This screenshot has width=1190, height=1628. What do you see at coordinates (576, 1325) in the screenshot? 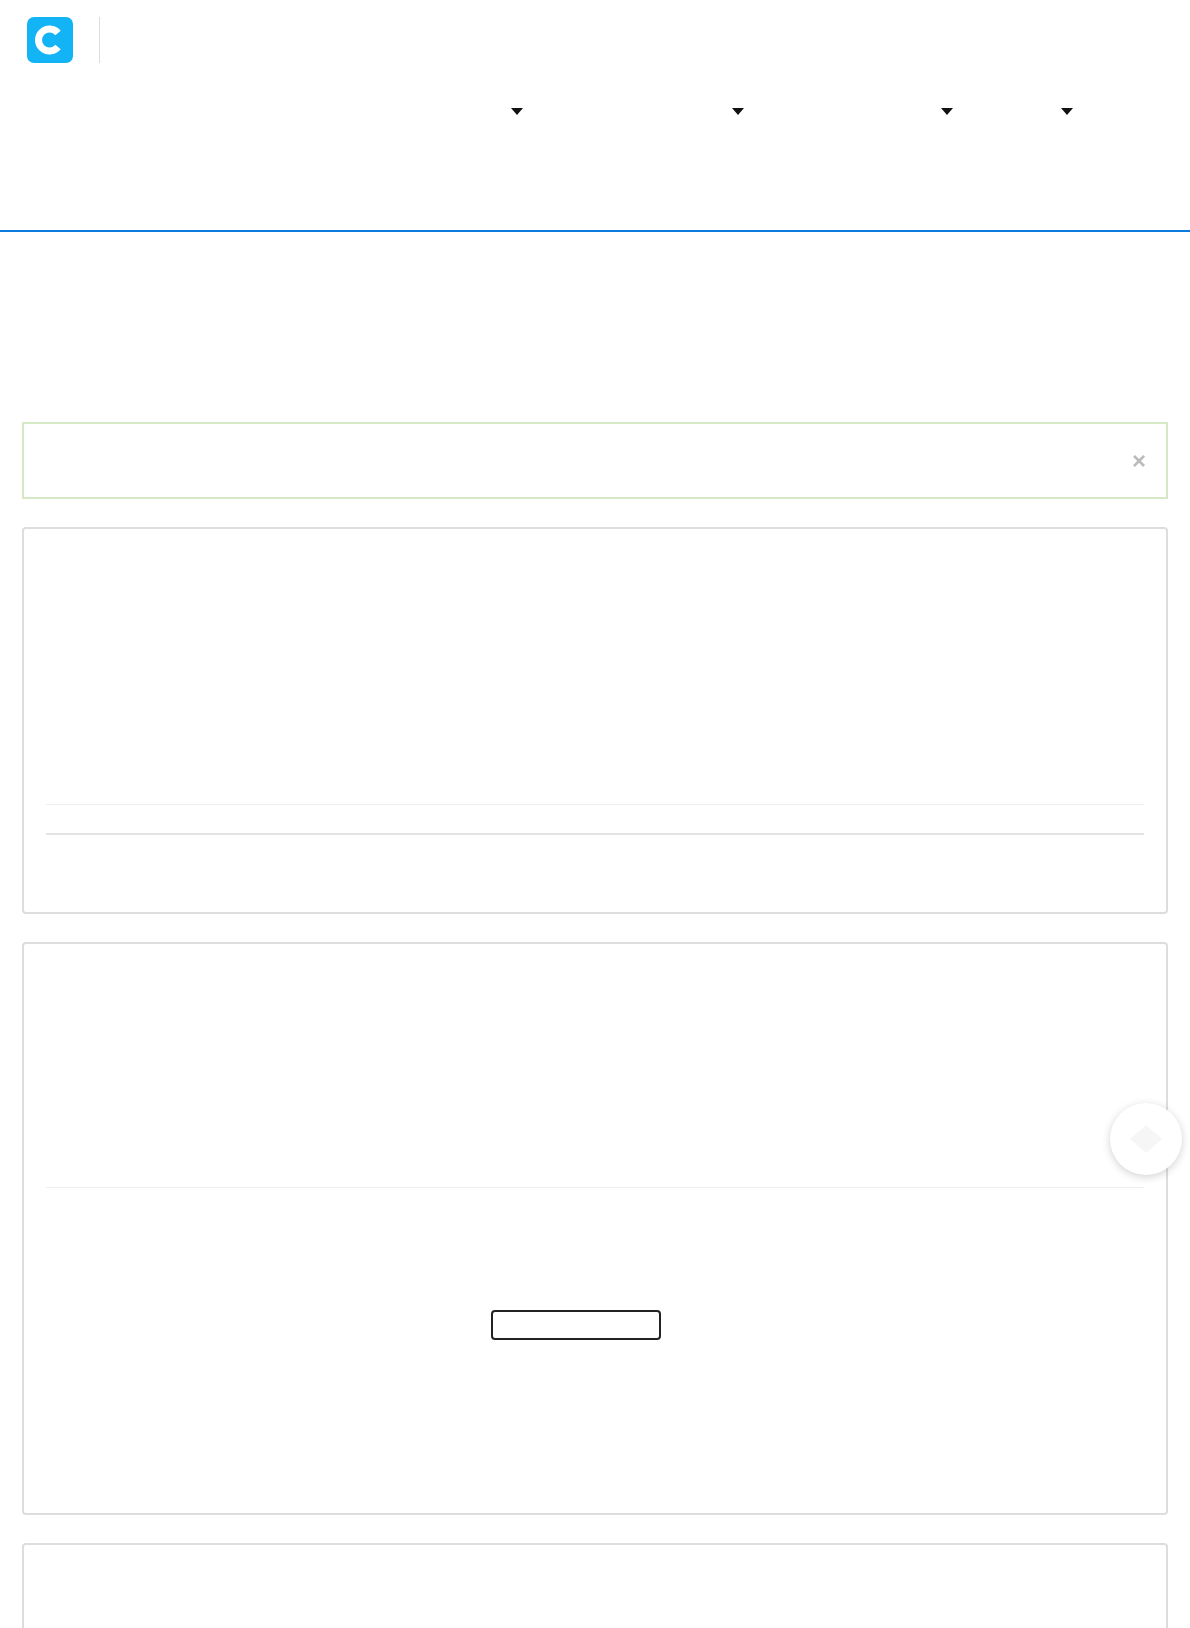
I see `outlined-button` at bounding box center [576, 1325].